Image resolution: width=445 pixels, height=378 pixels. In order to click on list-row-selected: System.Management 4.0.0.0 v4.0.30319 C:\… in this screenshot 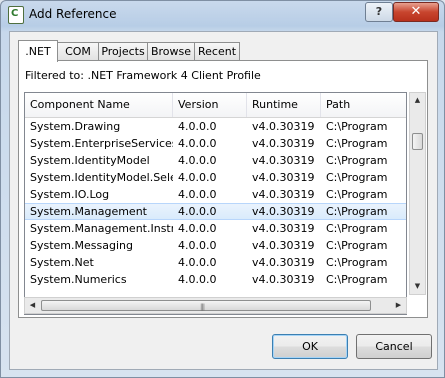, I will do `click(215, 211)`.